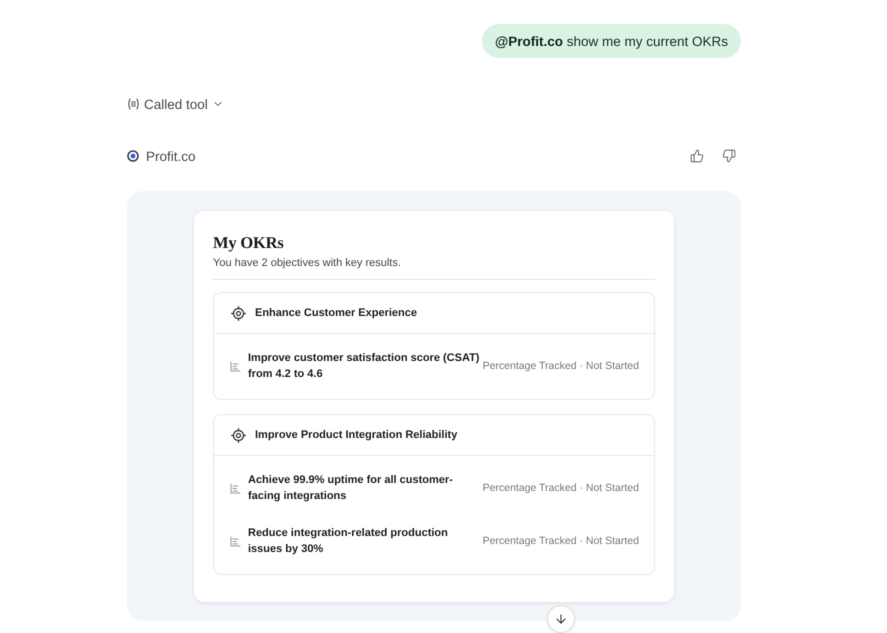 Image resolution: width=887 pixels, height=633 pixels. I want to click on arrow-down-icon, so click(561, 619).